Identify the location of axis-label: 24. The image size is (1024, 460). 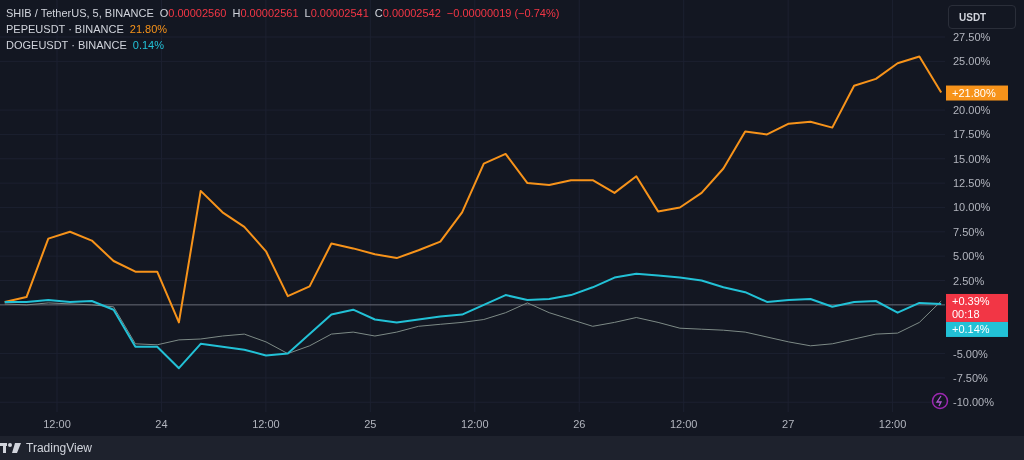
(161, 424).